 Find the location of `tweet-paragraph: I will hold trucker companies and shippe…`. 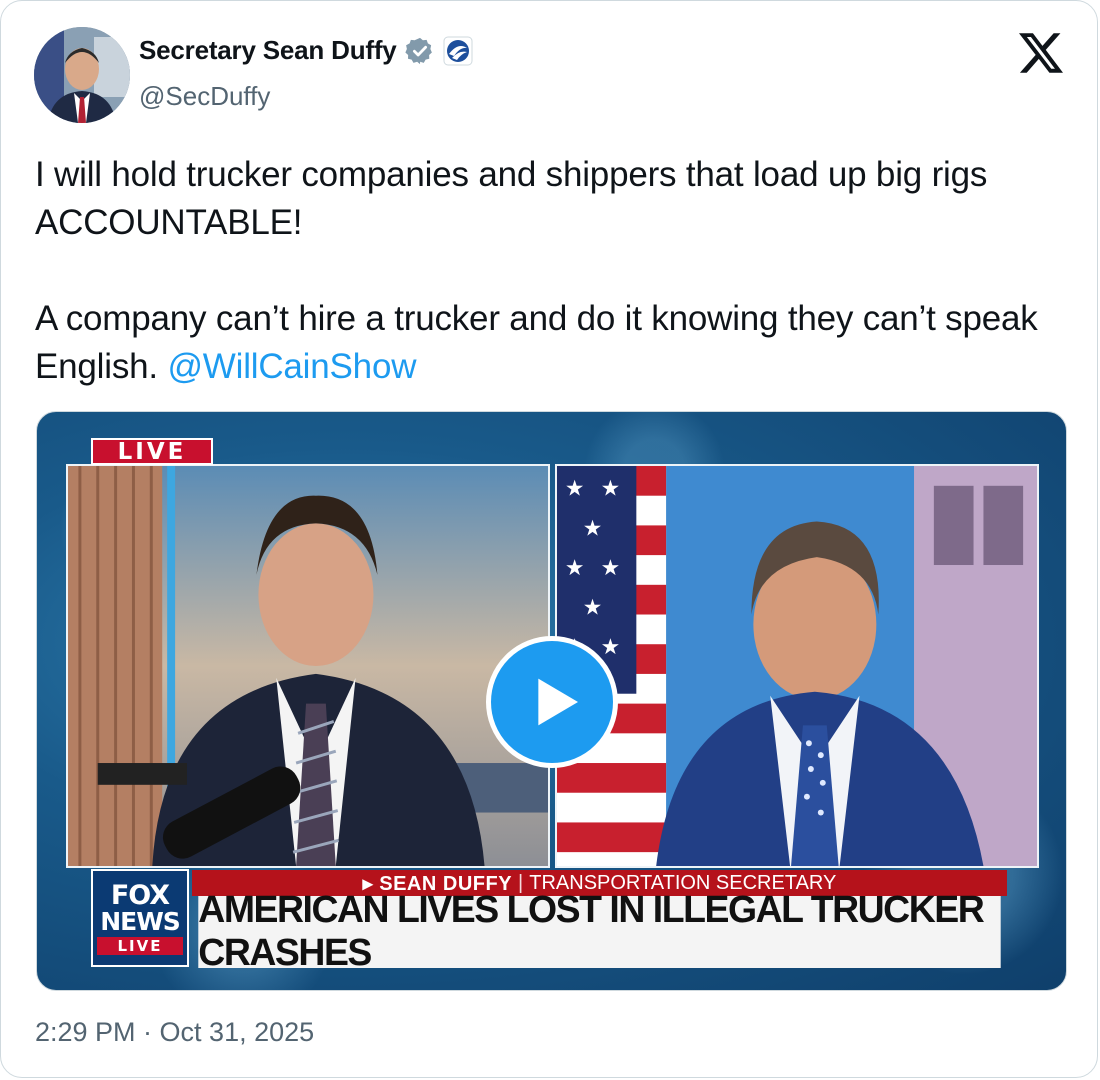

tweet-paragraph: I will hold trucker companies and shippe… is located at coordinates (511, 198).